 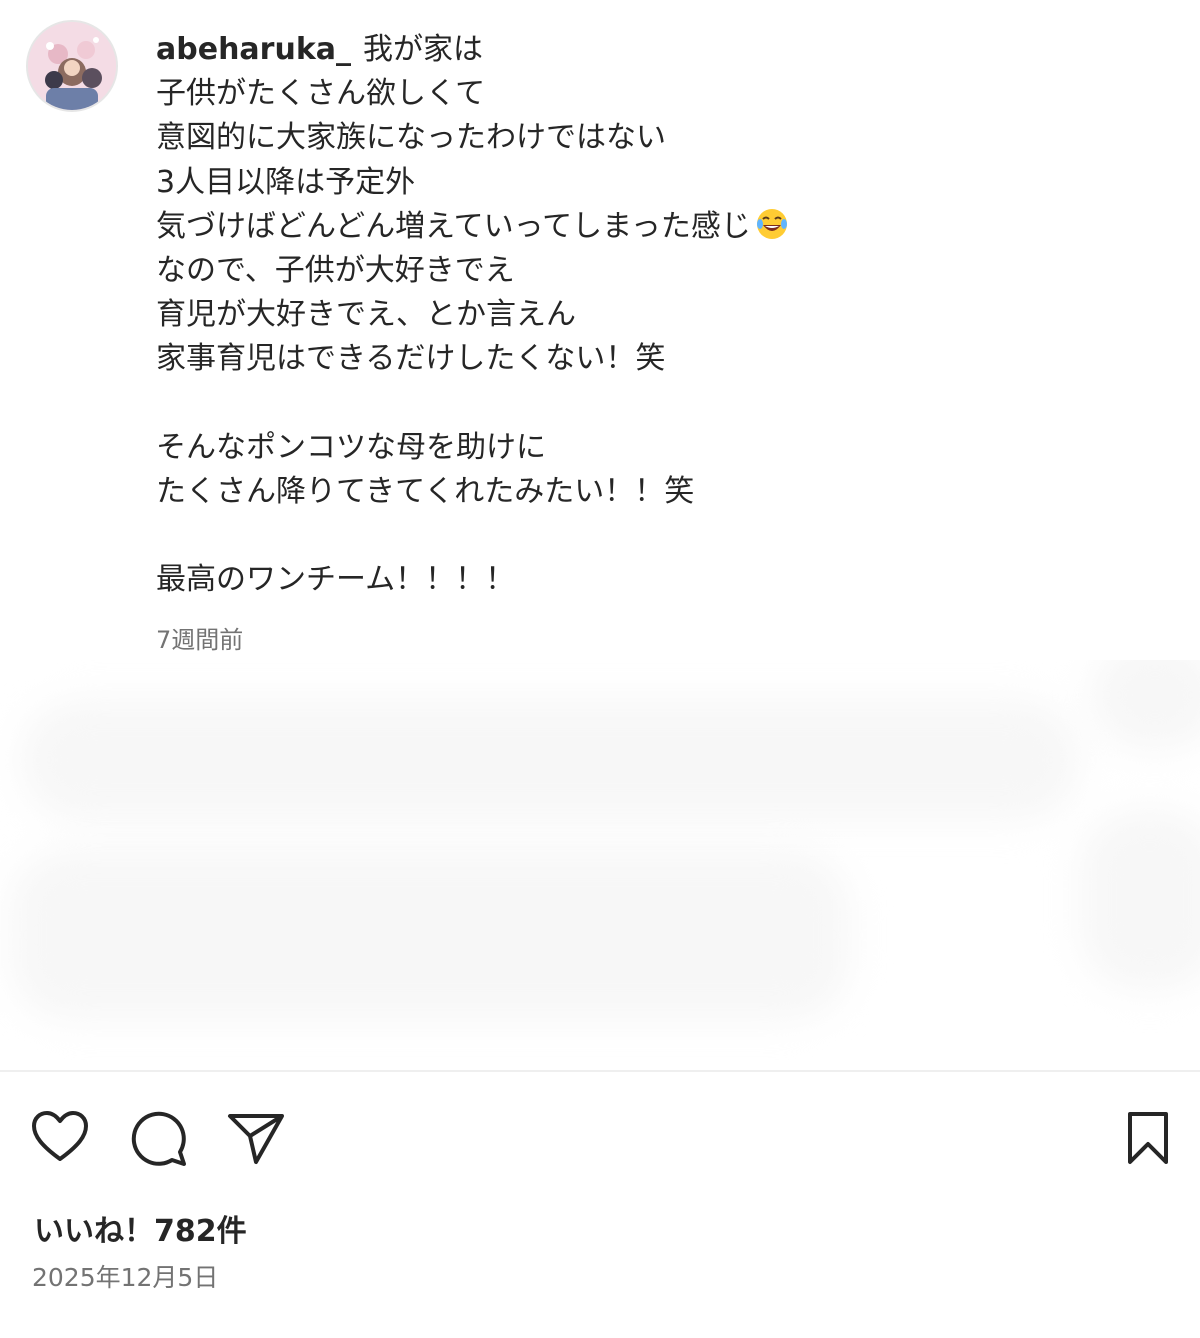 I want to click on action-bar, so click(x=600, y=1135).